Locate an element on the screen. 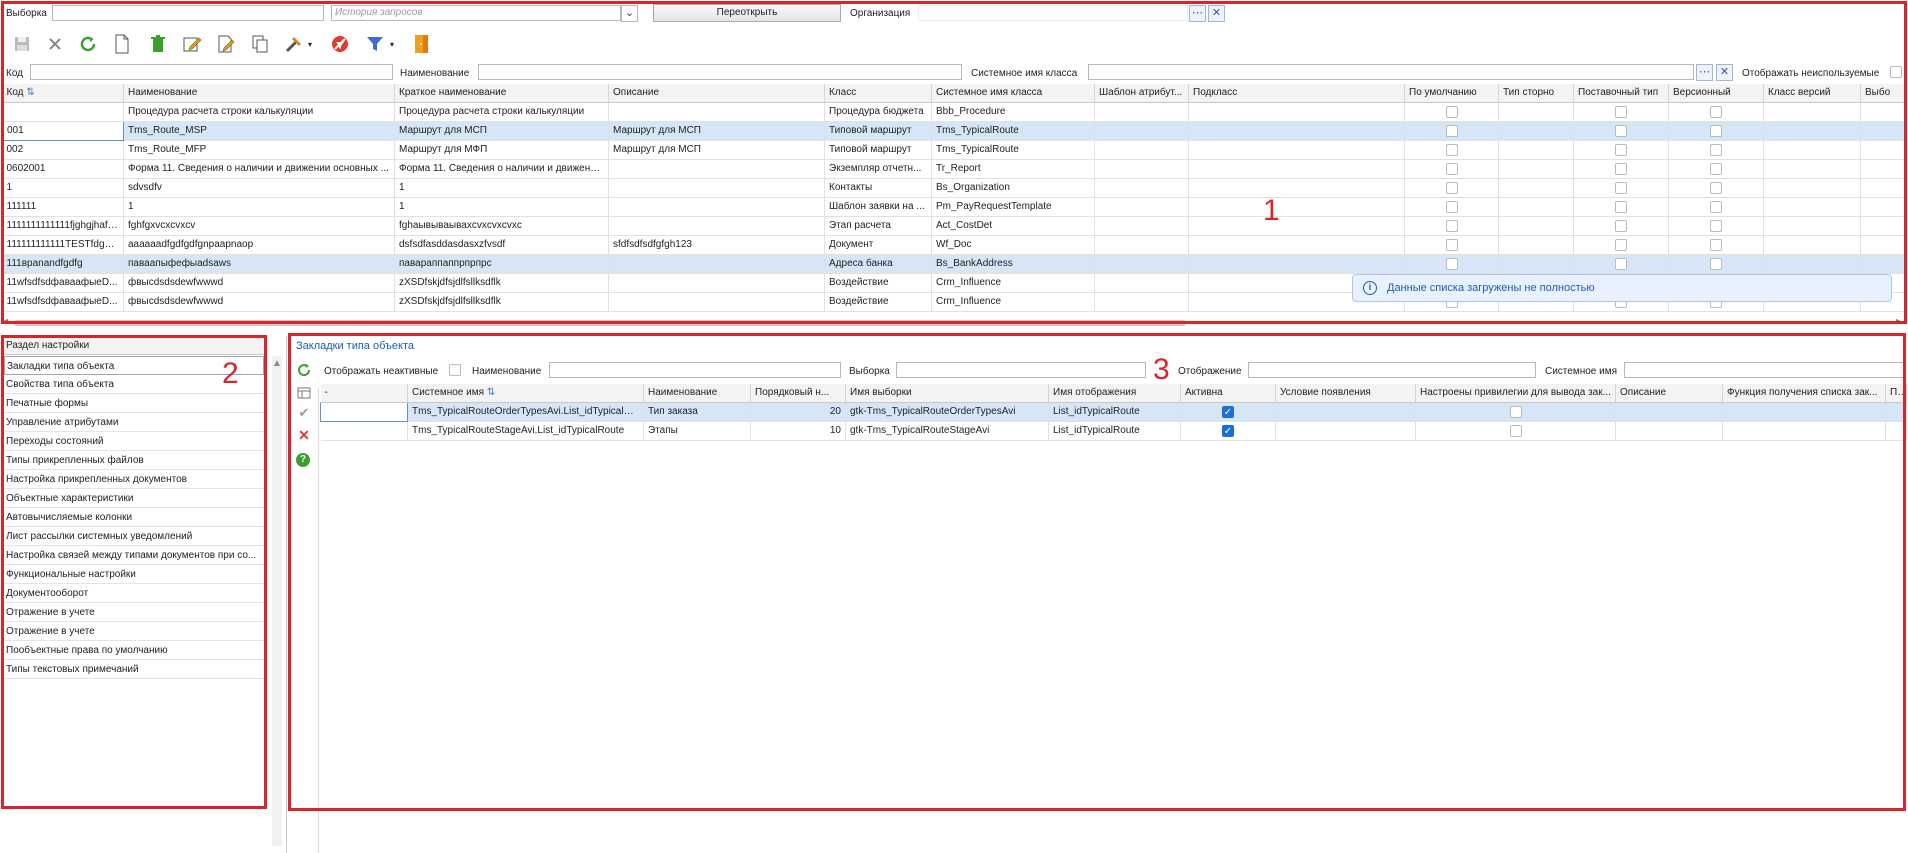  detail-apply-icon: ✔ is located at coordinates (304, 415).